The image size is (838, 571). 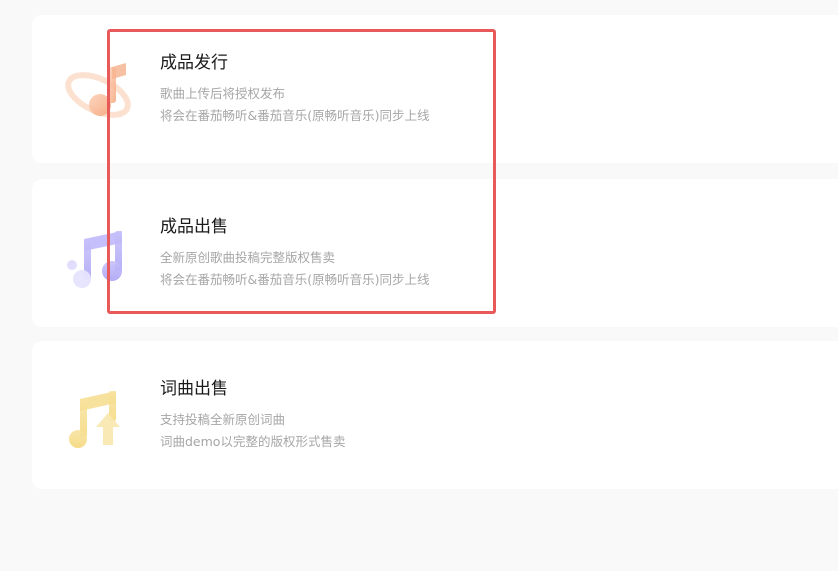 What do you see at coordinates (194, 389) in the screenshot?
I see `card-title: 词曲出售` at bounding box center [194, 389].